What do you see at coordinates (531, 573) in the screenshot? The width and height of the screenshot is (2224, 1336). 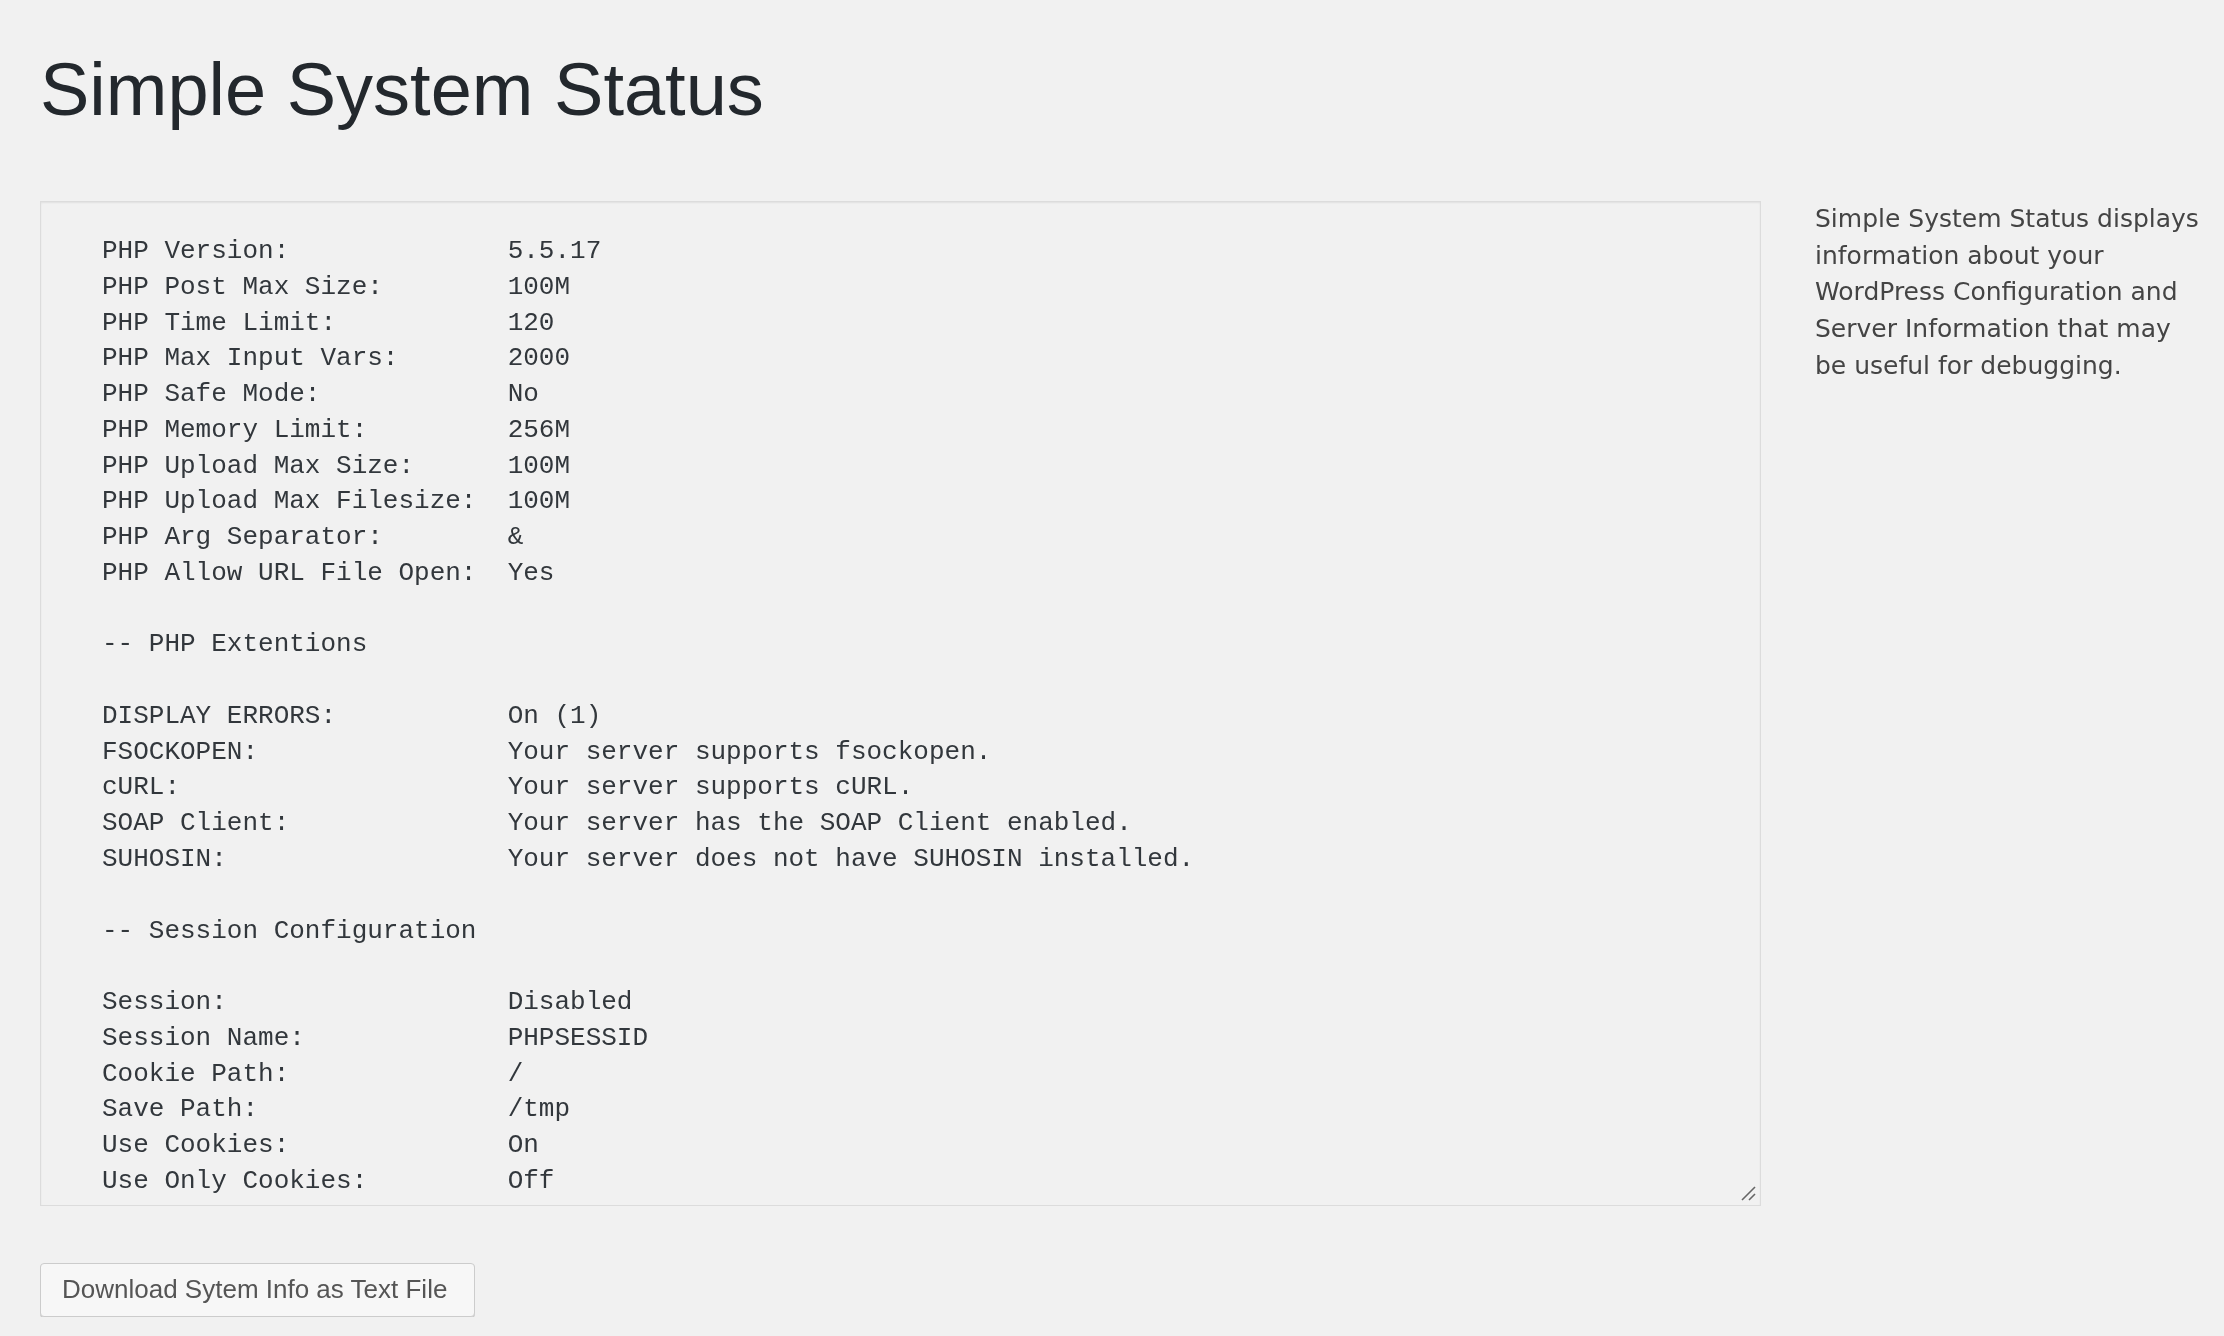 I see `info-value: Yes` at bounding box center [531, 573].